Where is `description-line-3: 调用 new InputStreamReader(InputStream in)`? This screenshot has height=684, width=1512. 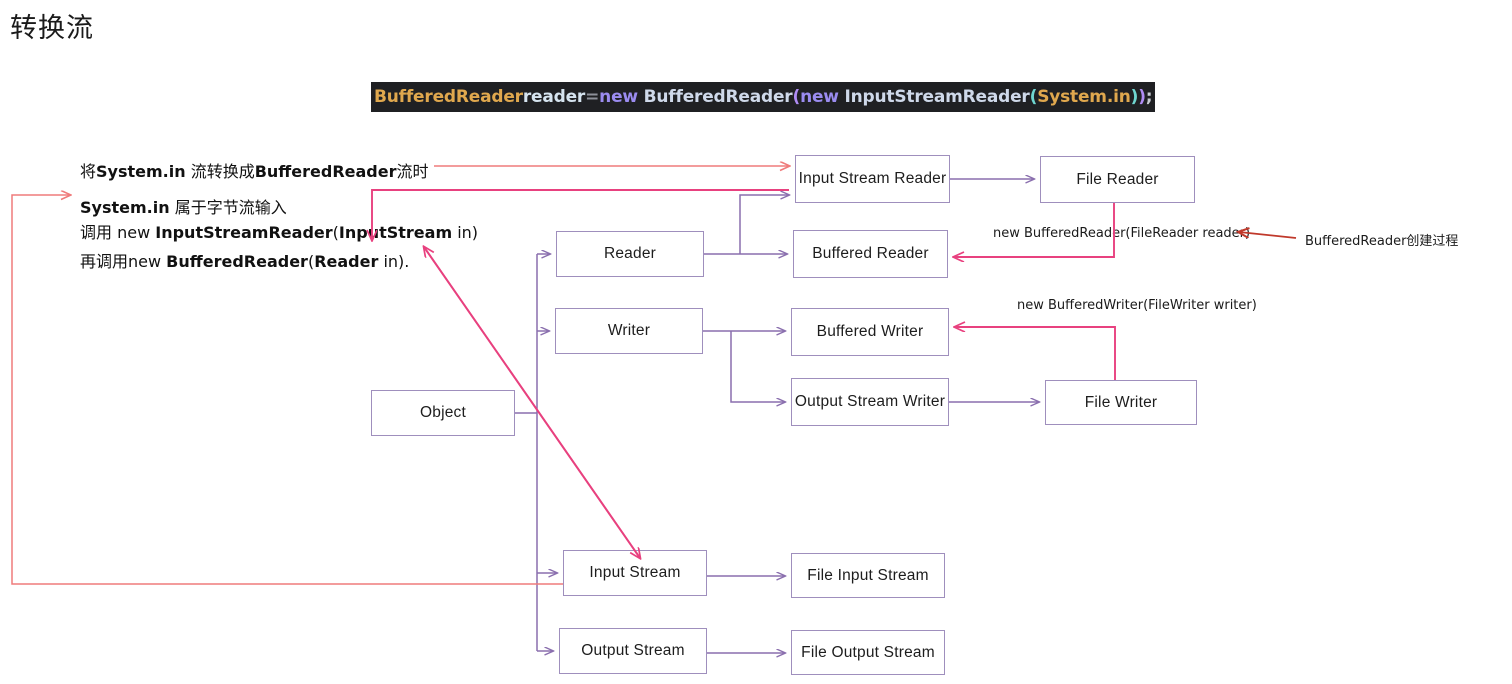 description-line-3: 调用 new InputStreamReader(InputStream in) is located at coordinates (279, 231).